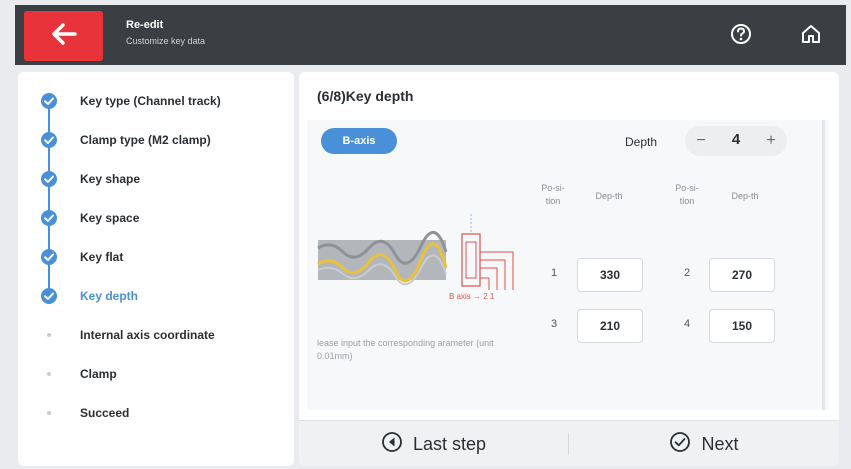  What do you see at coordinates (680, 444) in the screenshot?
I see `circle-check-icon` at bounding box center [680, 444].